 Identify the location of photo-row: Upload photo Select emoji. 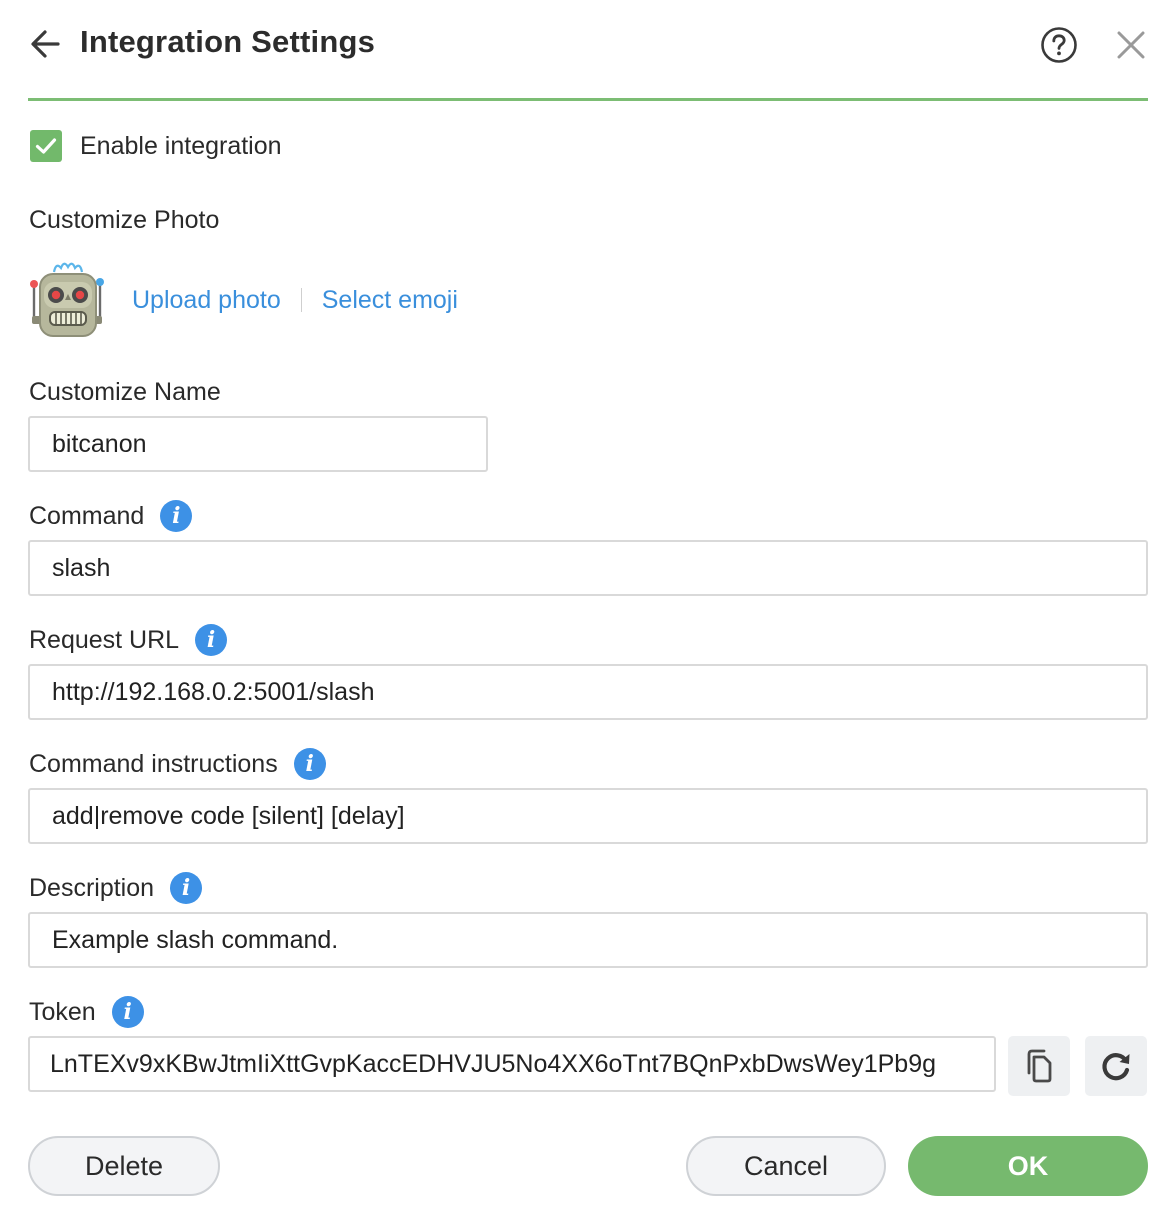
(243, 300).